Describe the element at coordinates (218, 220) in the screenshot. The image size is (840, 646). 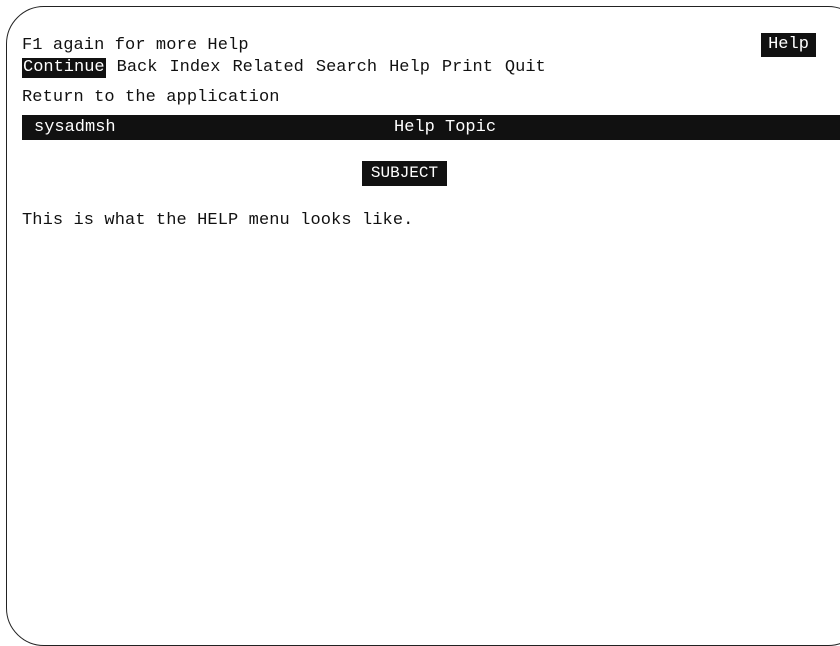
I see `help-body-text: This is what the HELP menu looks like.` at that location.